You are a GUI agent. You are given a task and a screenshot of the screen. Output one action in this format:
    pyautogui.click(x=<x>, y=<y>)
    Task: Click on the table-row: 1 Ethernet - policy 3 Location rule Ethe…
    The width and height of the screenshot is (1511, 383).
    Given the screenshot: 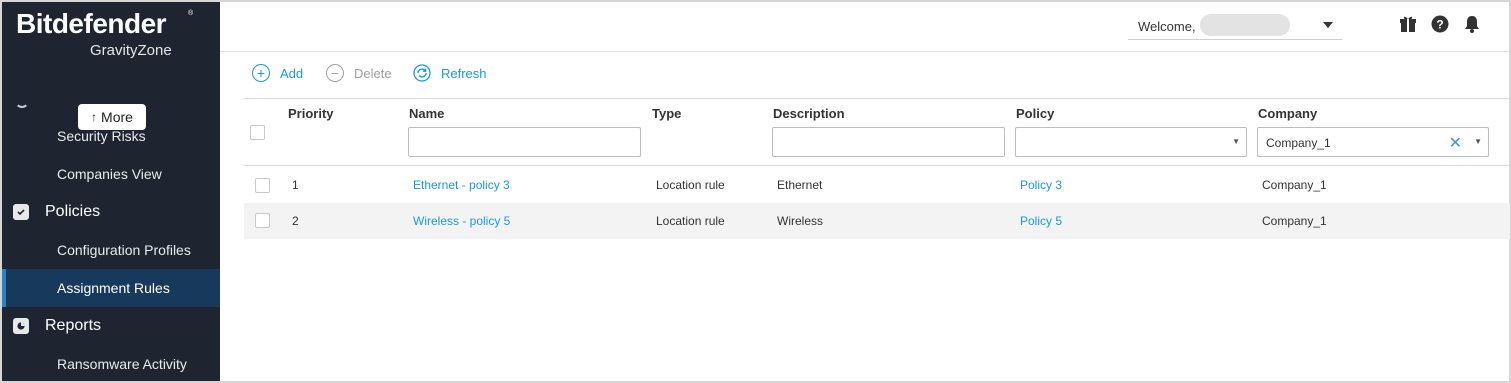 What is the action you would take?
    pyautogui.click(x=877, y=185)
    